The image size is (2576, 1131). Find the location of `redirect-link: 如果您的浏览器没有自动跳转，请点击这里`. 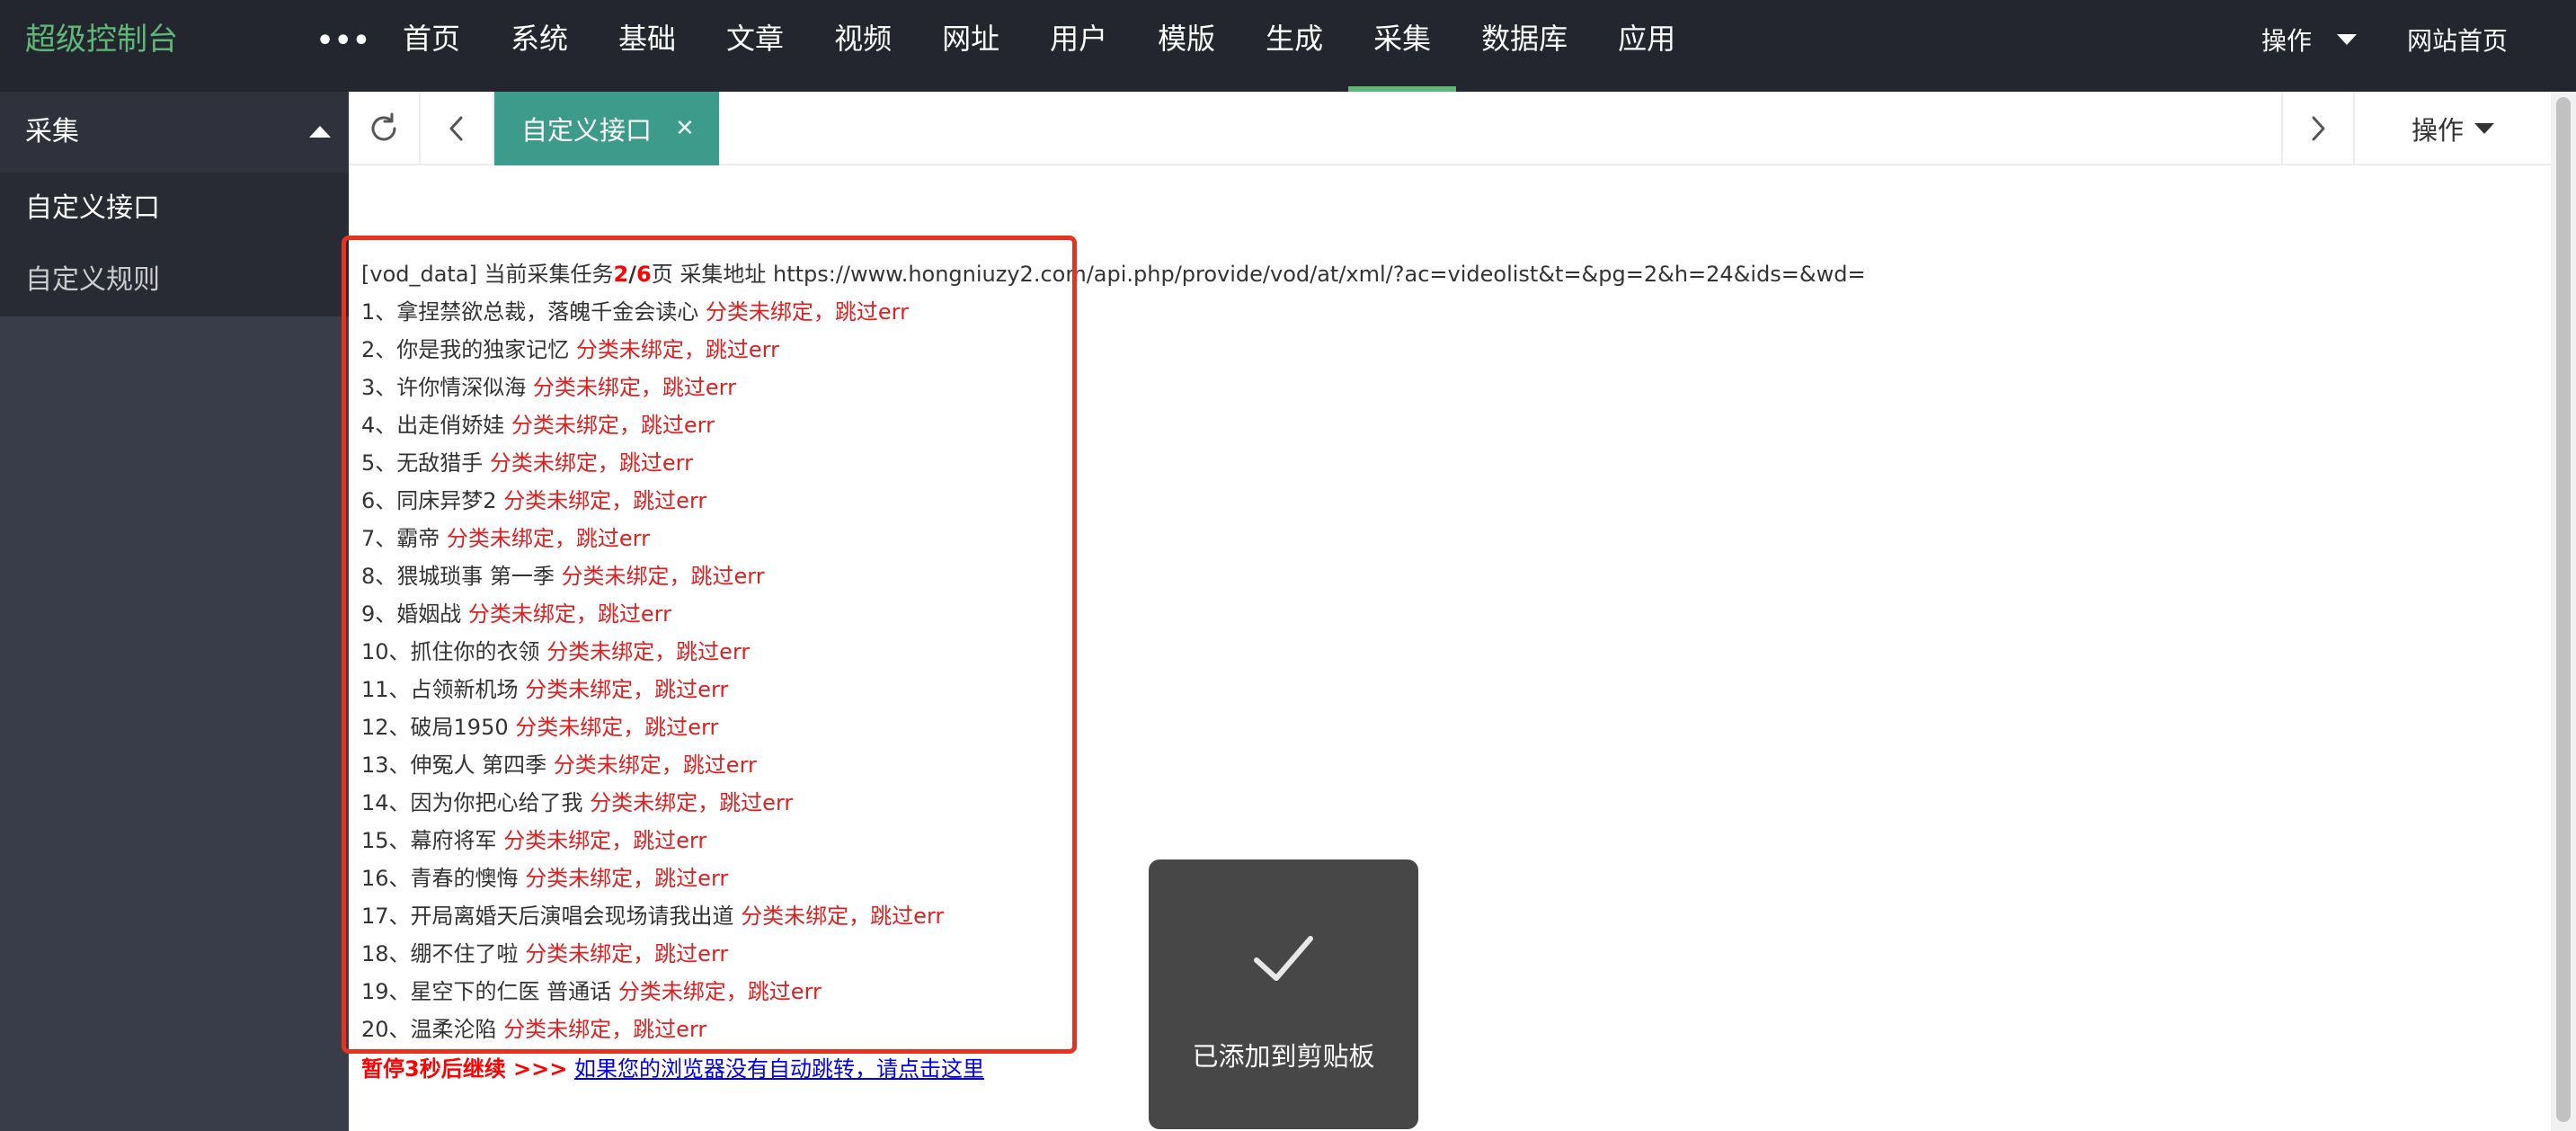

redirect-link: 如果您的浏览器没有自动跳转，请点击这里 is located at coordinates (779, 1069).